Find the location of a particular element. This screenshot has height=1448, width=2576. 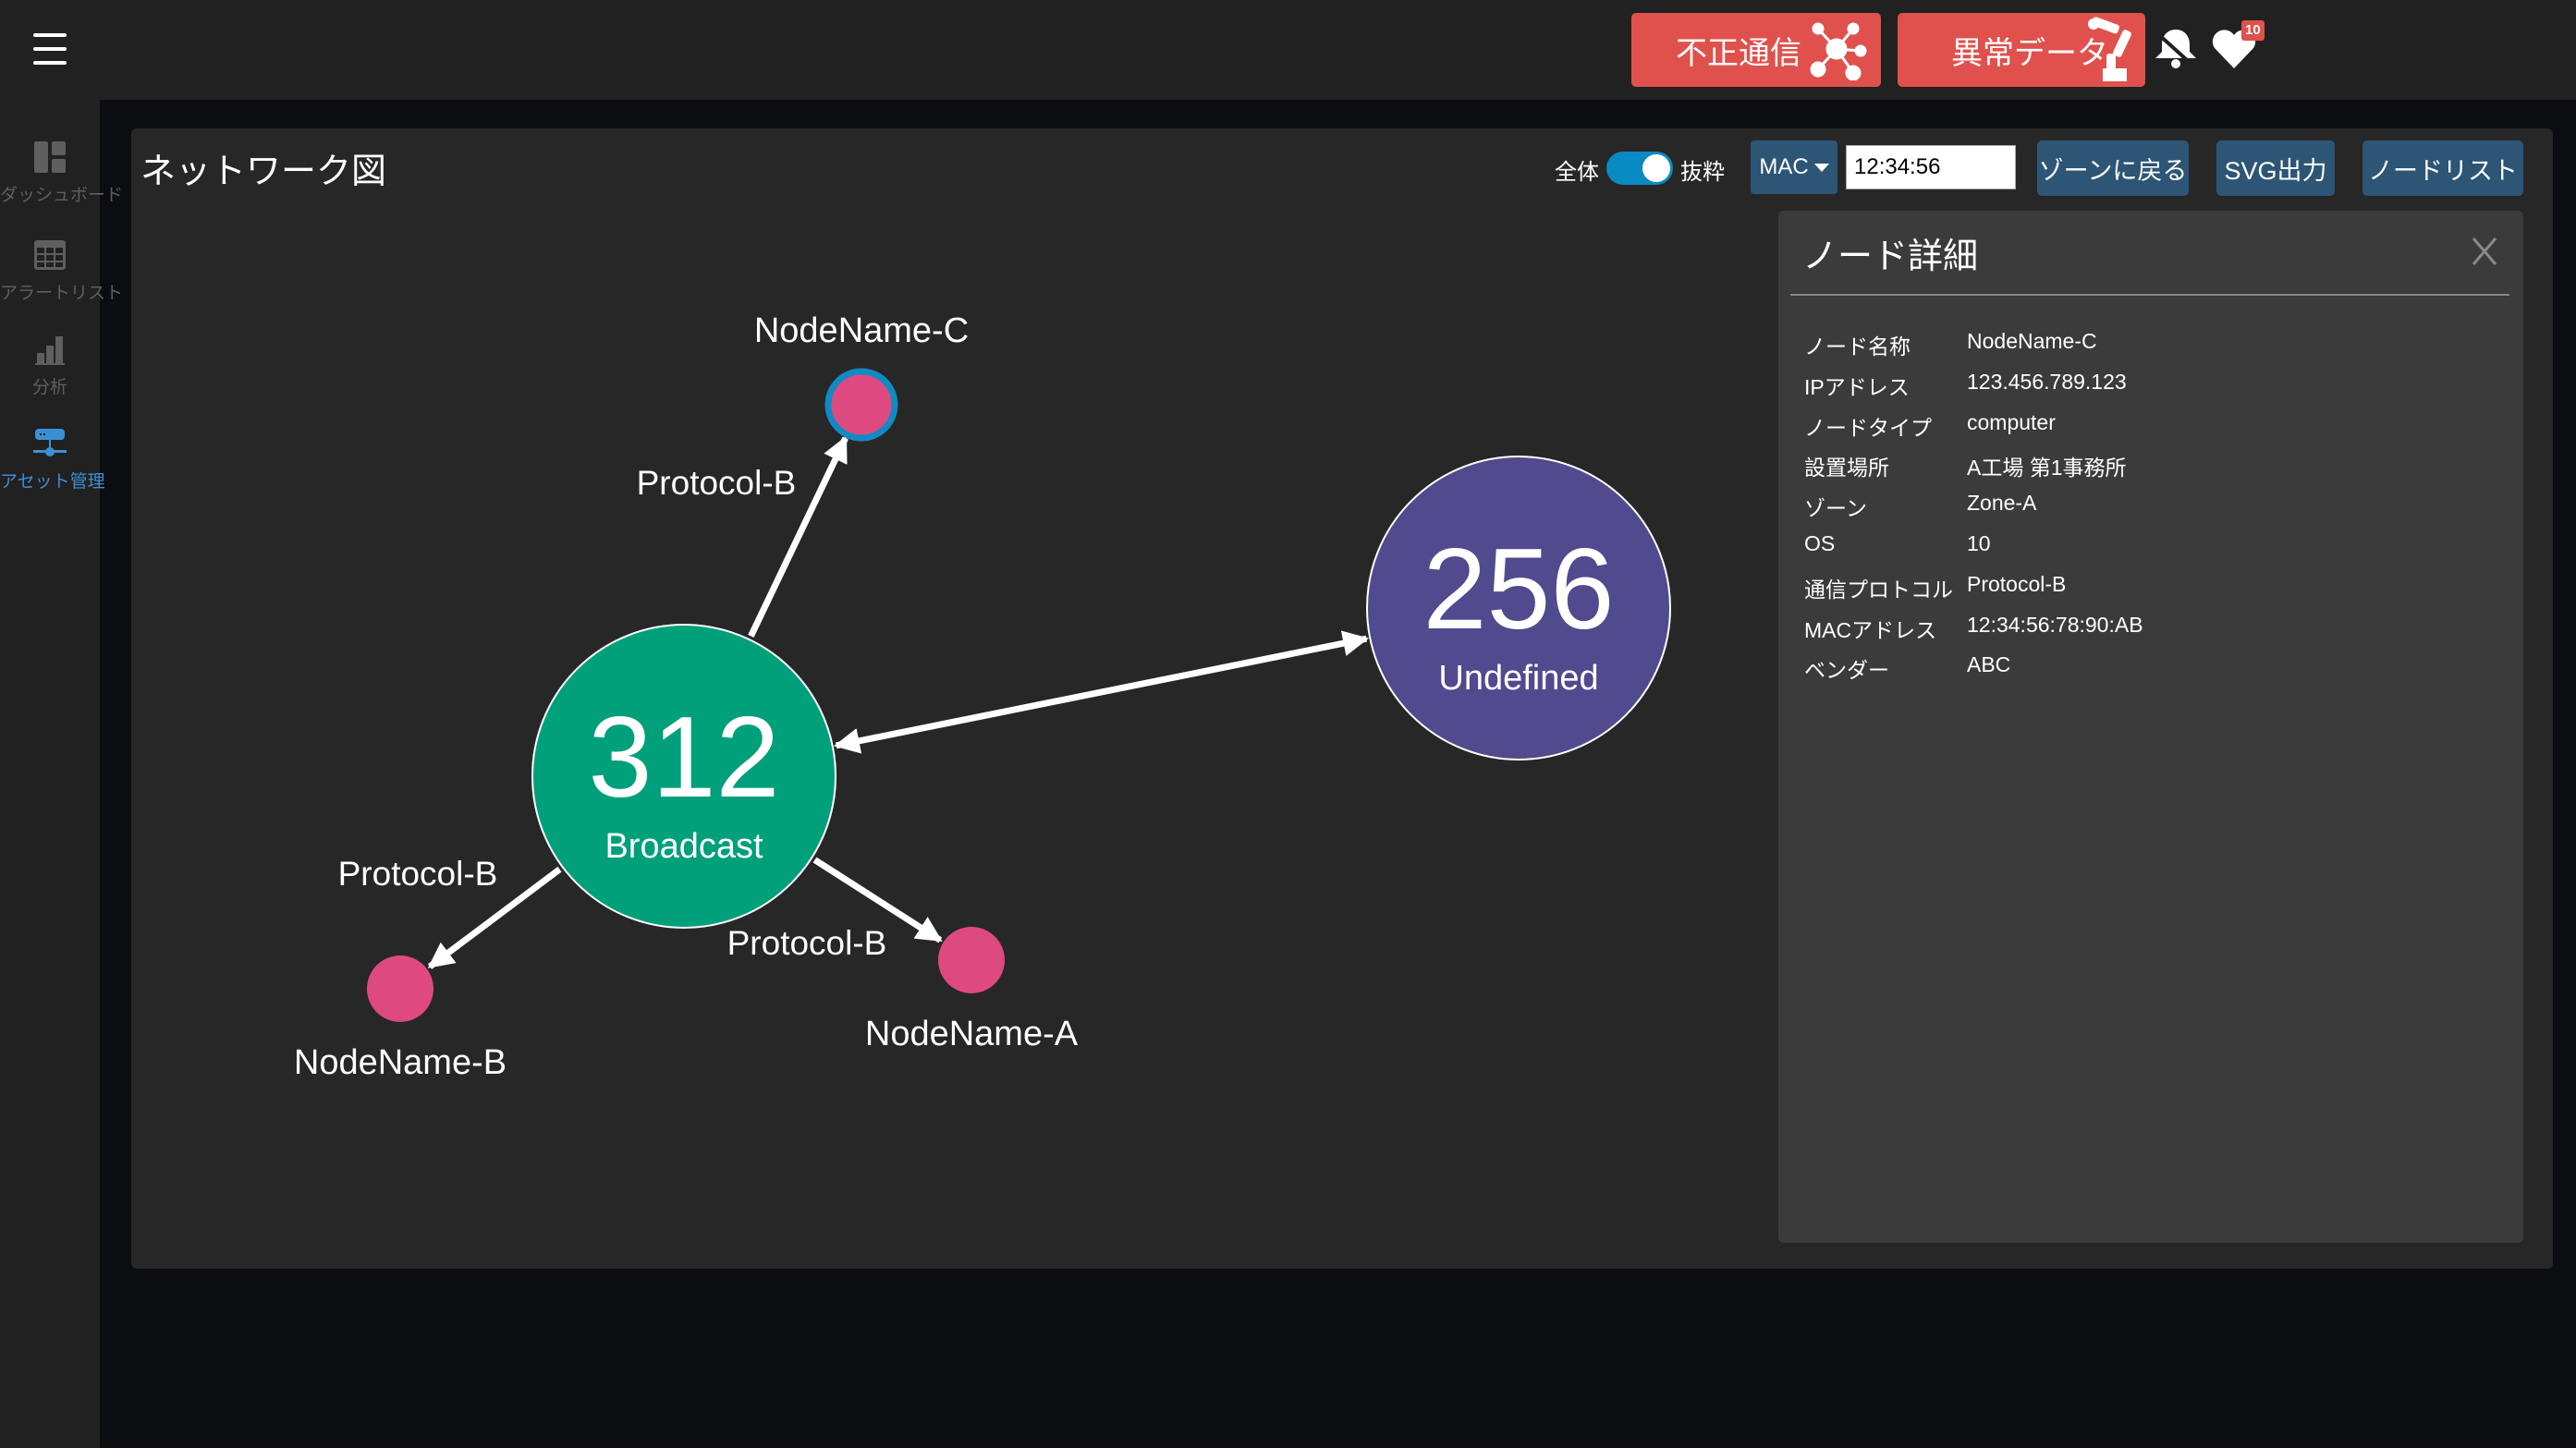

sidebar-item-alert-list: アラートリスト is located at coordinates (62, 271).